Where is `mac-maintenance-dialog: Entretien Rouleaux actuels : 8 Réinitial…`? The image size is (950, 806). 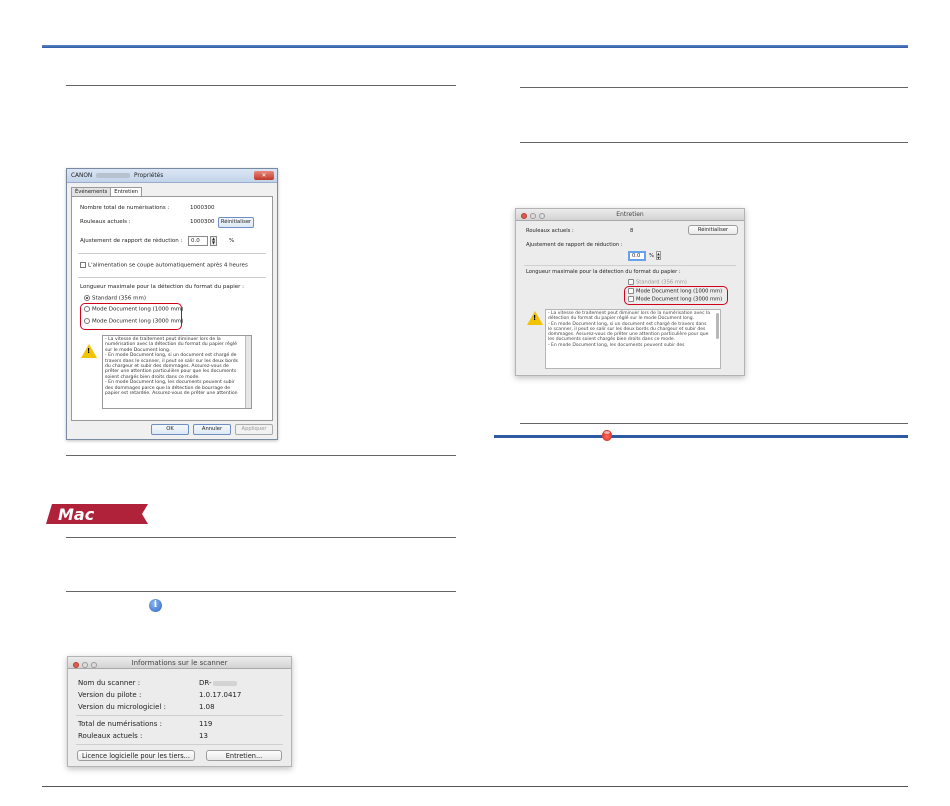 mac-maintenance-dialog: Entretien Rouleaux actuels : 8 Réinitial… is located at coordinates (630, 292).